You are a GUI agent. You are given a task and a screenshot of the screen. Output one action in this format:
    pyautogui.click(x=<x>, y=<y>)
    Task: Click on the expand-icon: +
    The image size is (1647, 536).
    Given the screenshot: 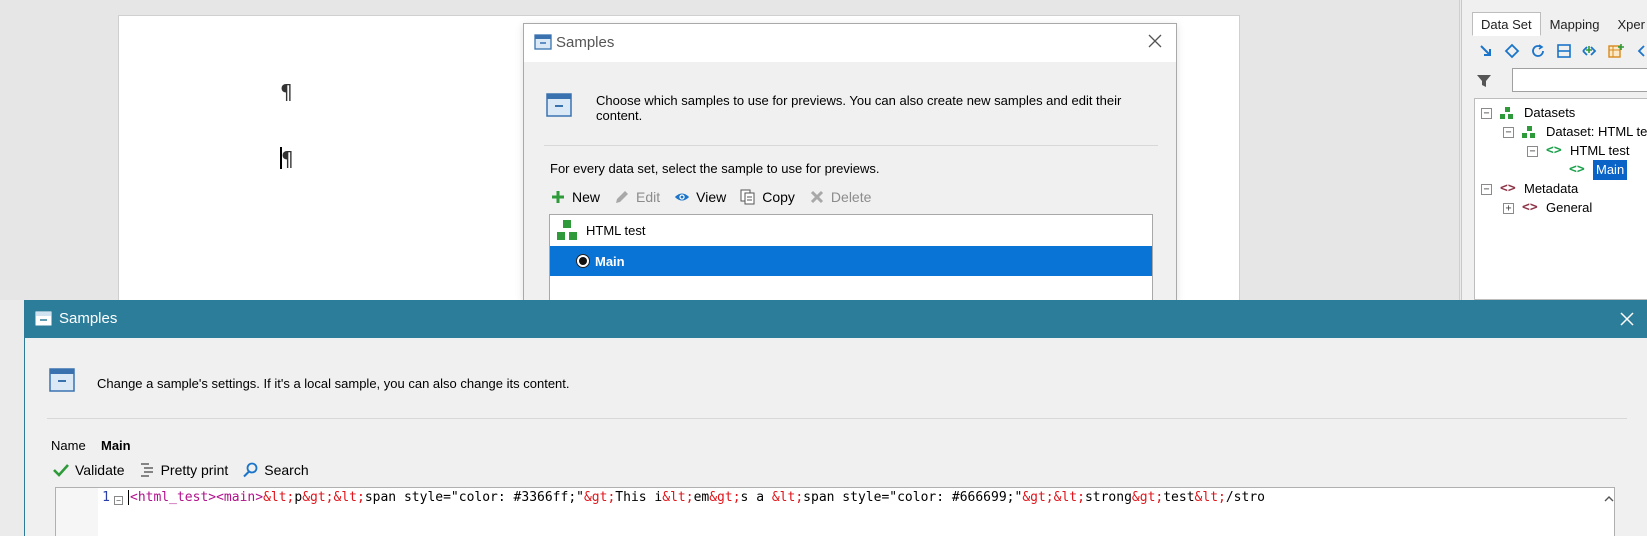 What is the action you would take?
    pyautogui.click(x=1508, y=208)
    